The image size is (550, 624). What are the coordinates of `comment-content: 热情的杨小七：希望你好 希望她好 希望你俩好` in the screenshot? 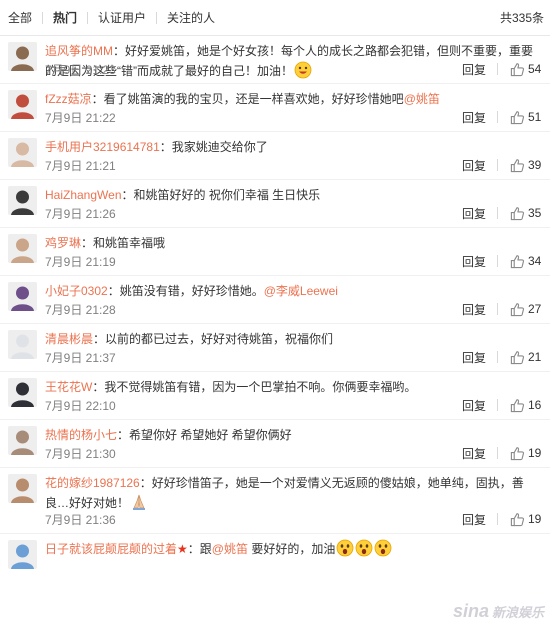 It's located at (293, 435).